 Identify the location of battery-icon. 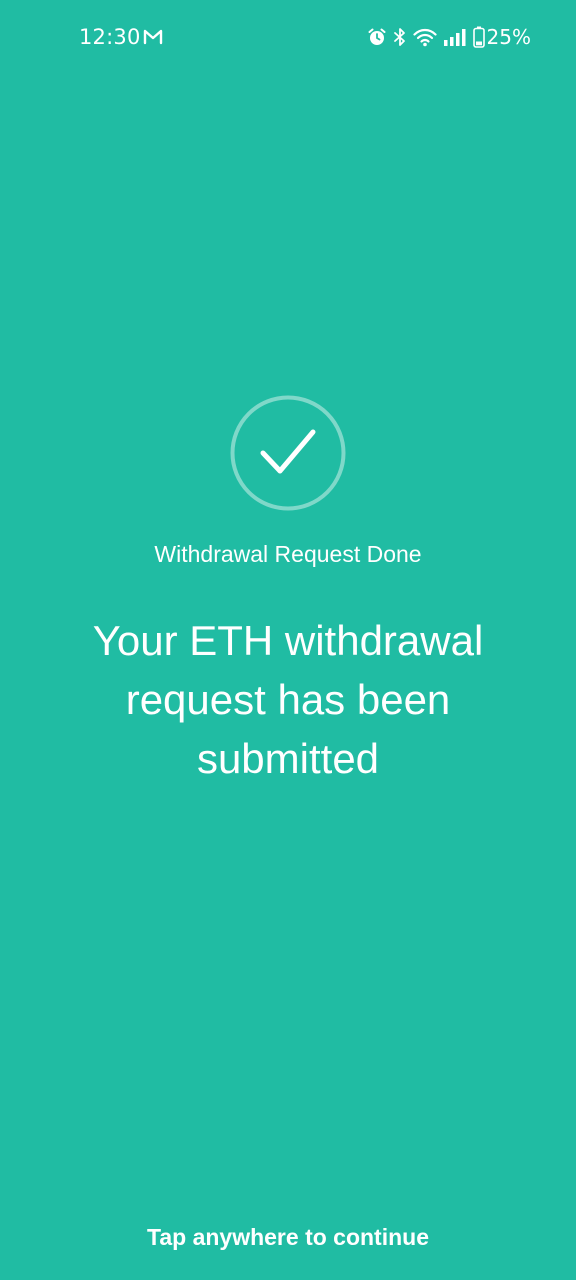
(478, 37).